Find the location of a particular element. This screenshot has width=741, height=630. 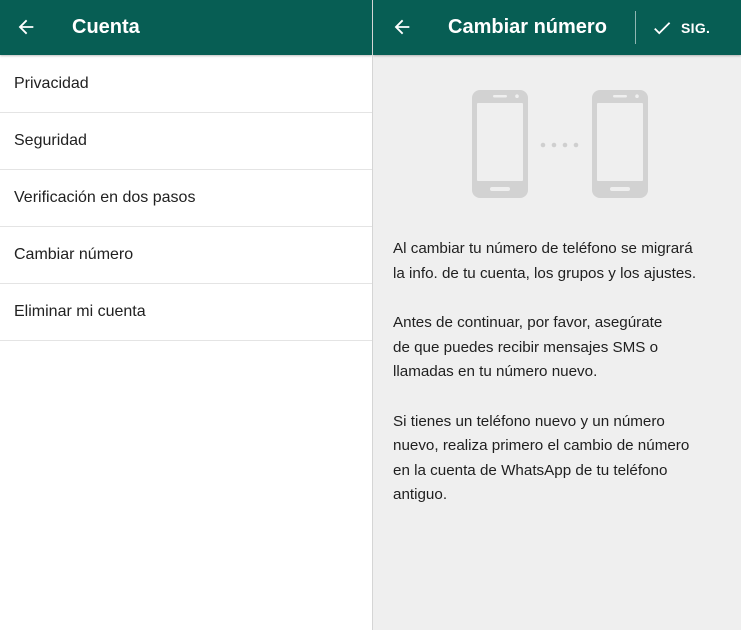

transfer-dots-icon is located at coordinates (559, 145).